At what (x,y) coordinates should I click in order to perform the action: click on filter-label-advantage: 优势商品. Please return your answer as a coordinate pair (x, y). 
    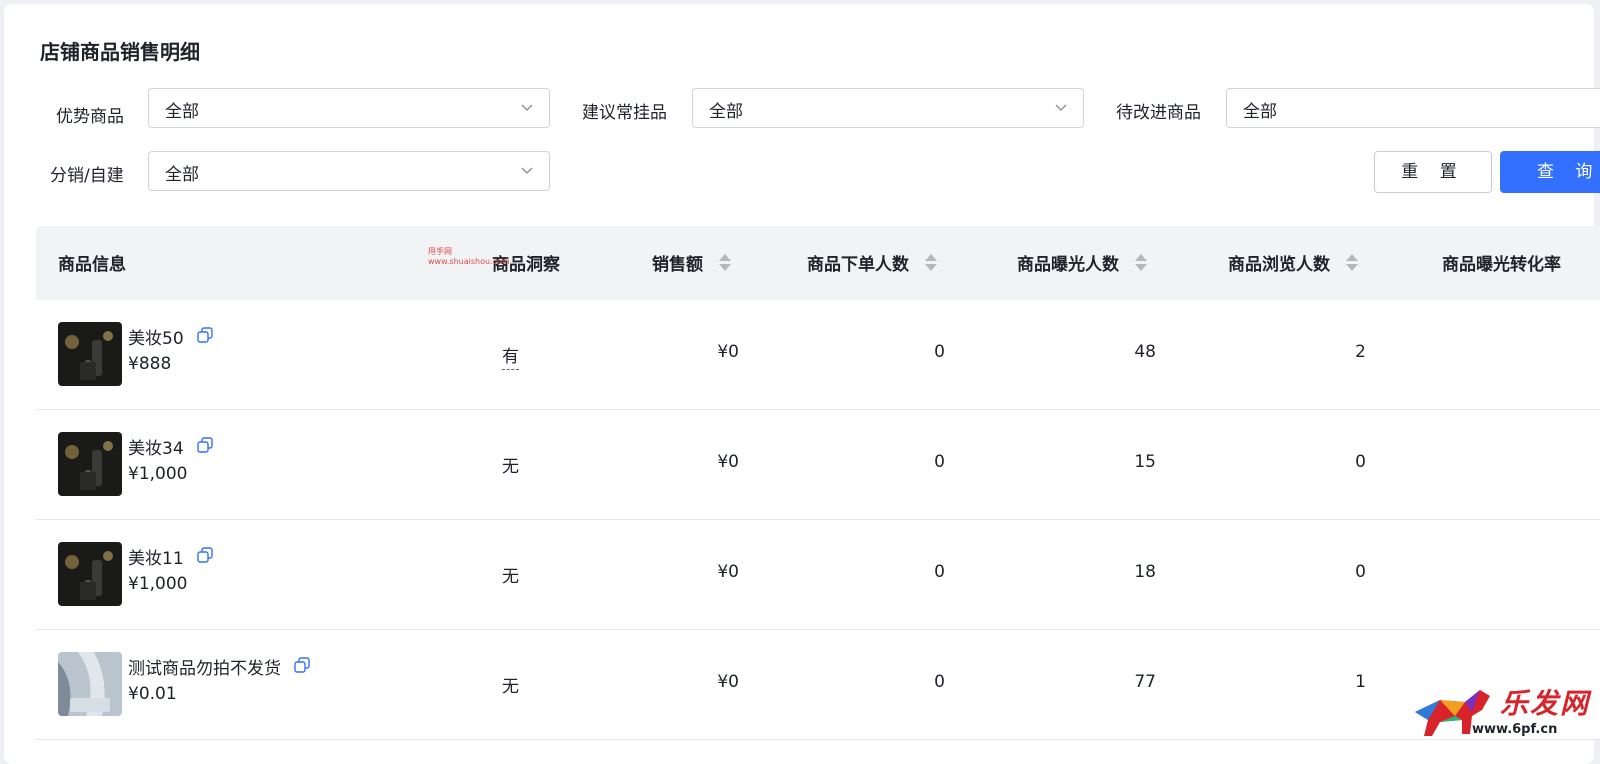
    Looking at the image, I should click on (90, 117).